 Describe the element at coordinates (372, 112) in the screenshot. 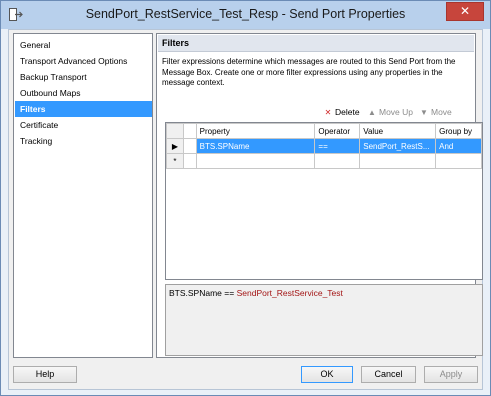

I see `arrow-up-icon: ▲` at that location.